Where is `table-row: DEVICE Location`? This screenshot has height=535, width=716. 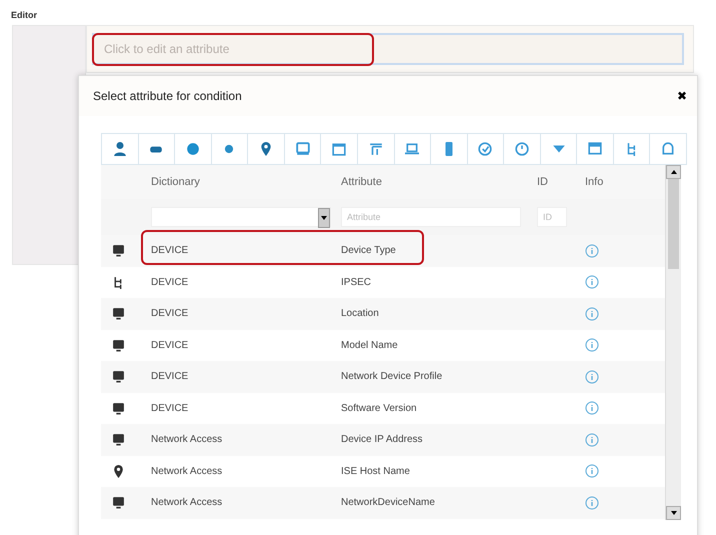 table-row: DEVICE Location is located at coordinates (383, 314).